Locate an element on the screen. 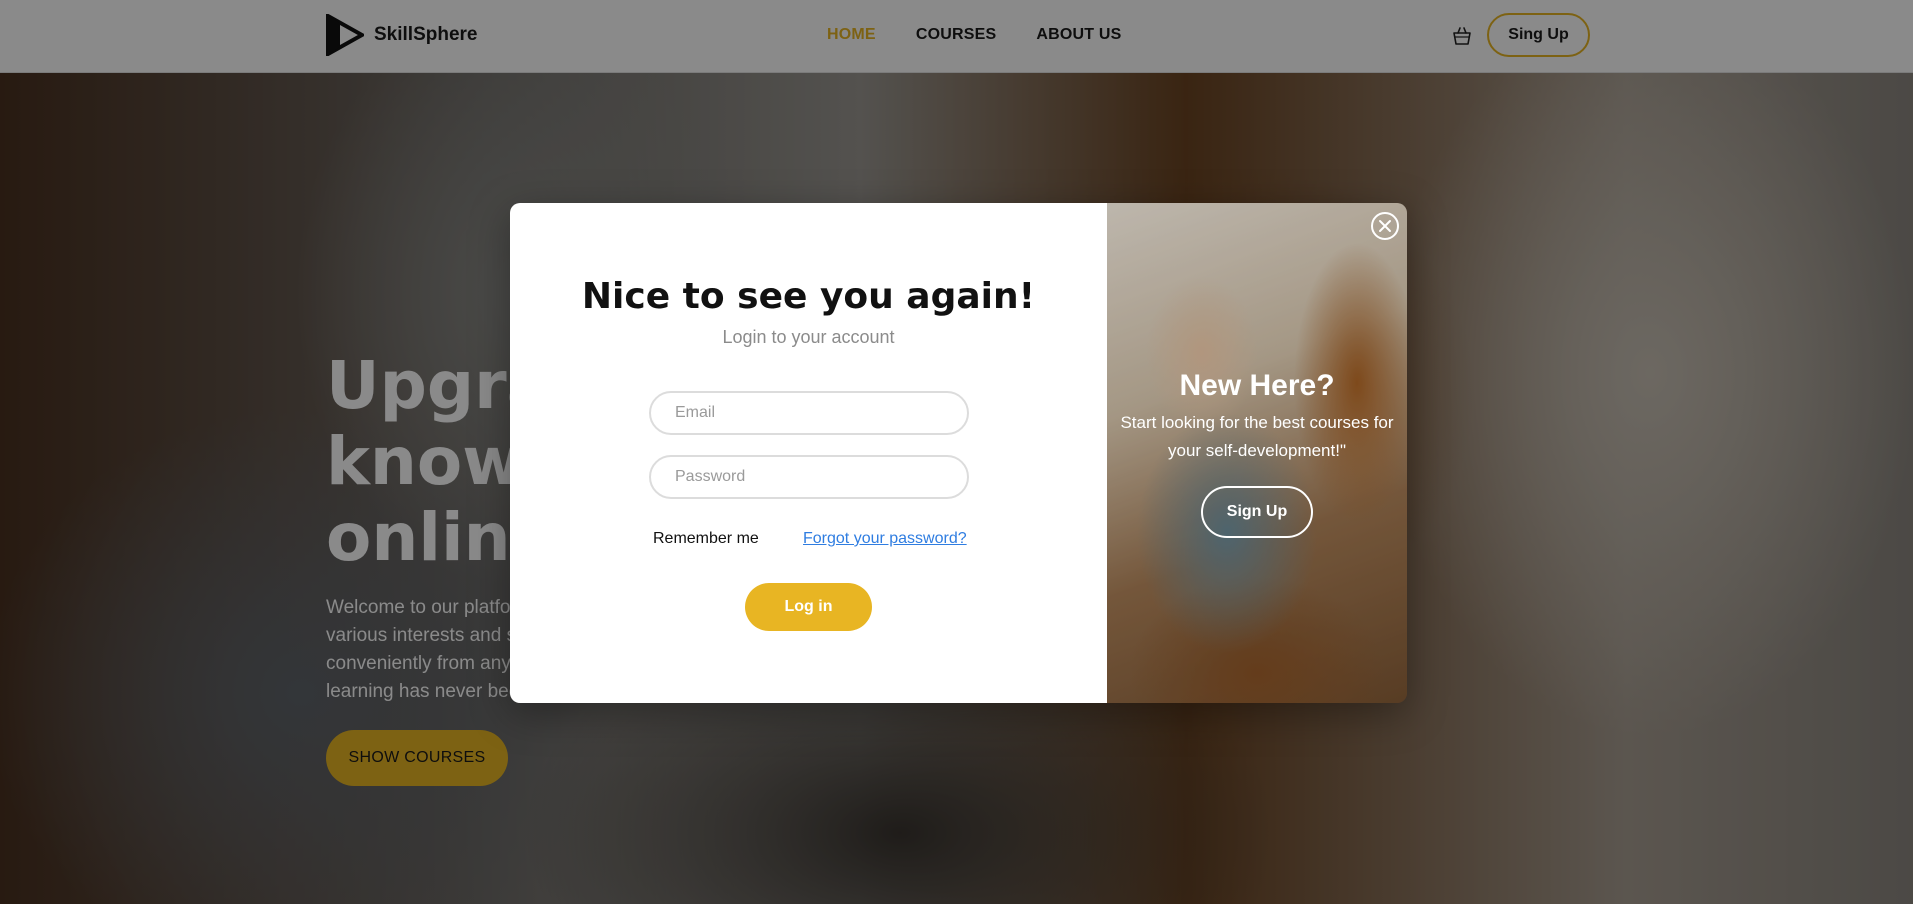  promo-heading: New Here? is located at coordinates (1257, 385).